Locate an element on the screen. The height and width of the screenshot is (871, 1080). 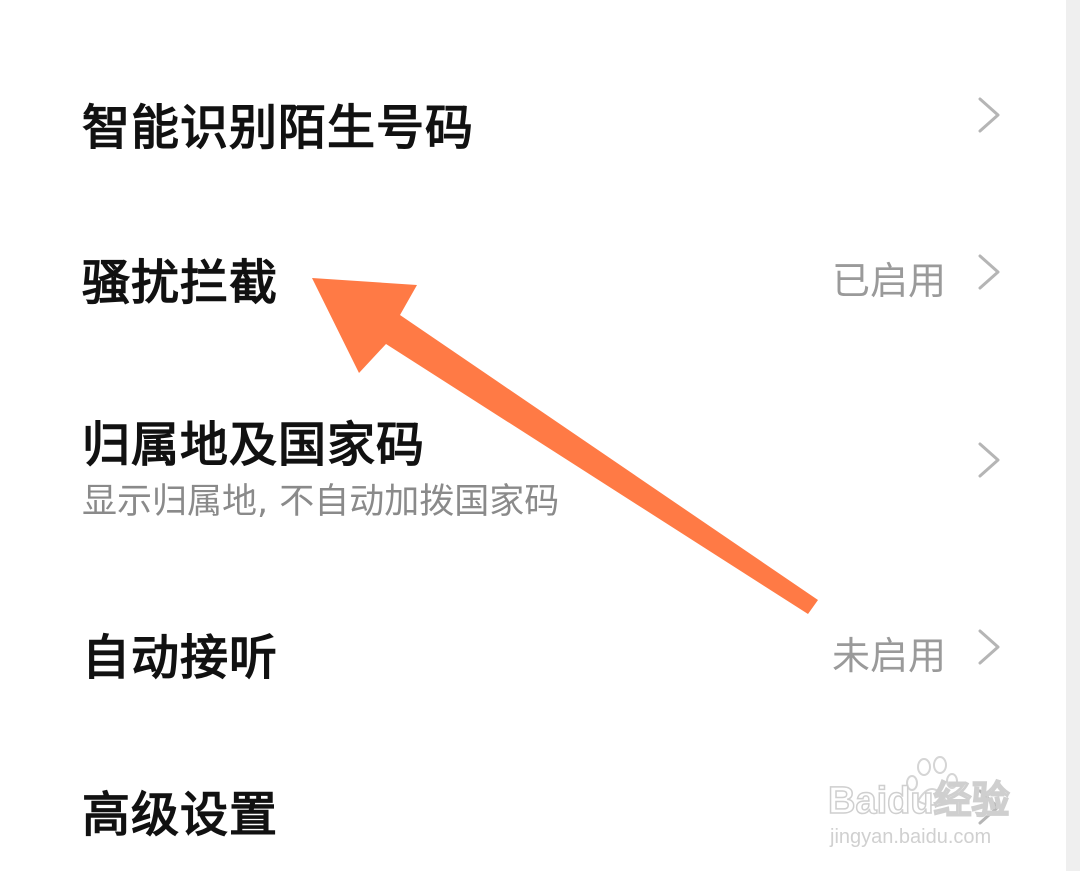
status-label: 未启用 is located at coordinates (888, 656).